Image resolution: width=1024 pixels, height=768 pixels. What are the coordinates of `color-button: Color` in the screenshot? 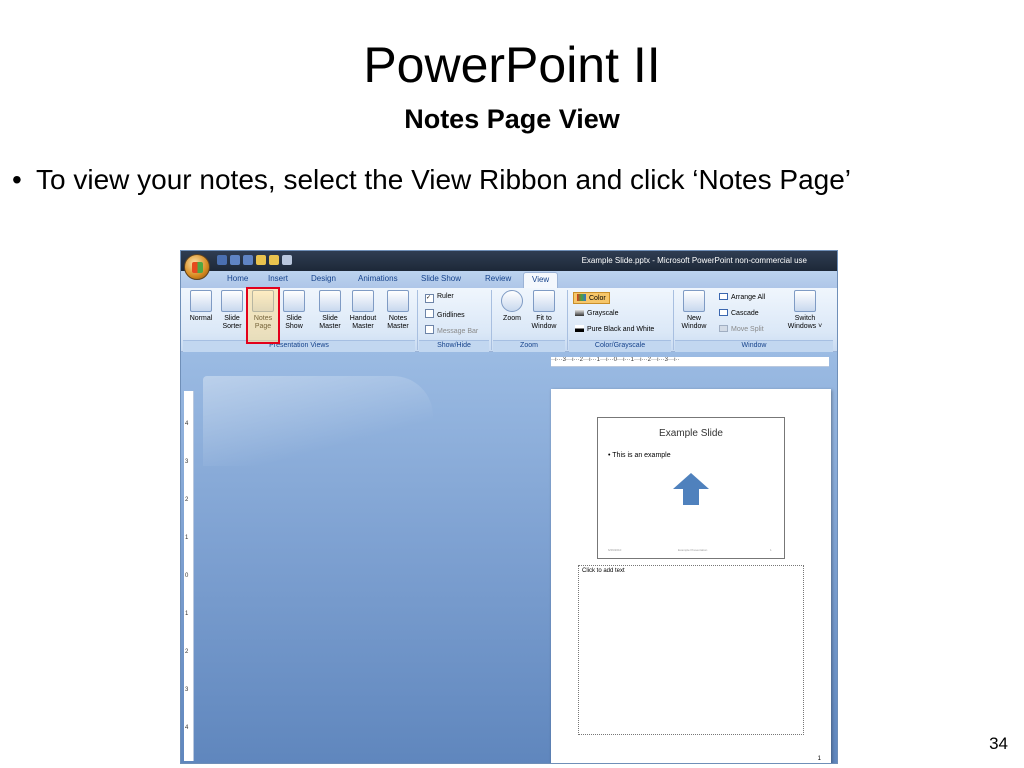 It's located at (591, 298).